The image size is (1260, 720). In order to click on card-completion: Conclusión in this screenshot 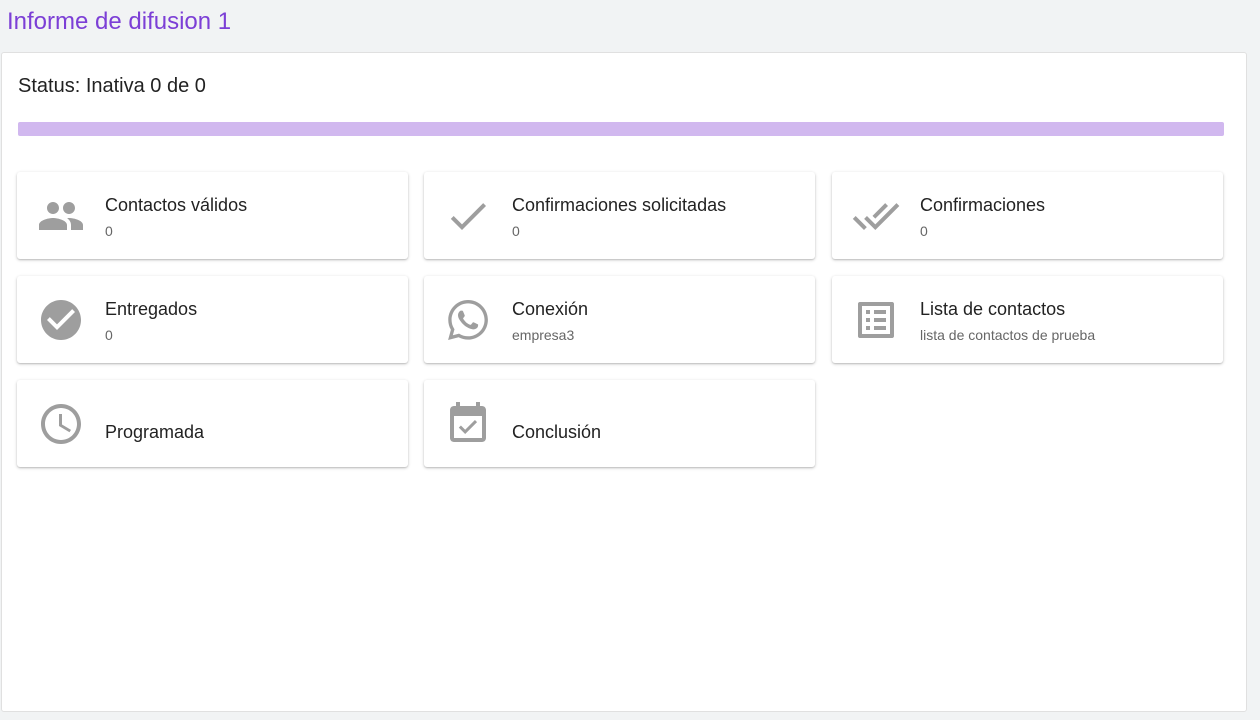, I will do `click(619, 423)`.